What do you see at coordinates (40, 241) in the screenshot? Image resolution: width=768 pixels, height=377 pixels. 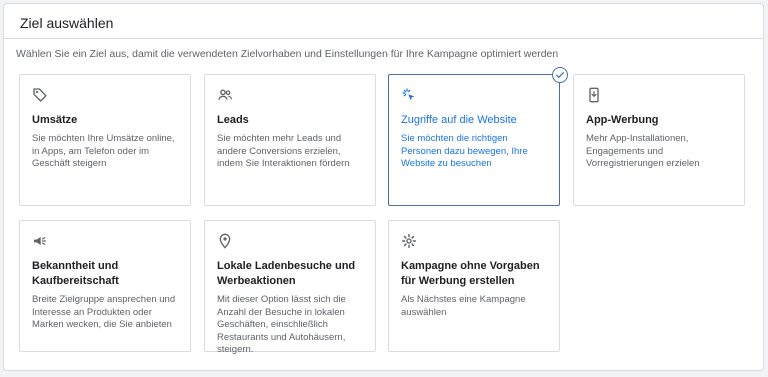 I see `megaphone-icon` at bounding box center [40, 241].